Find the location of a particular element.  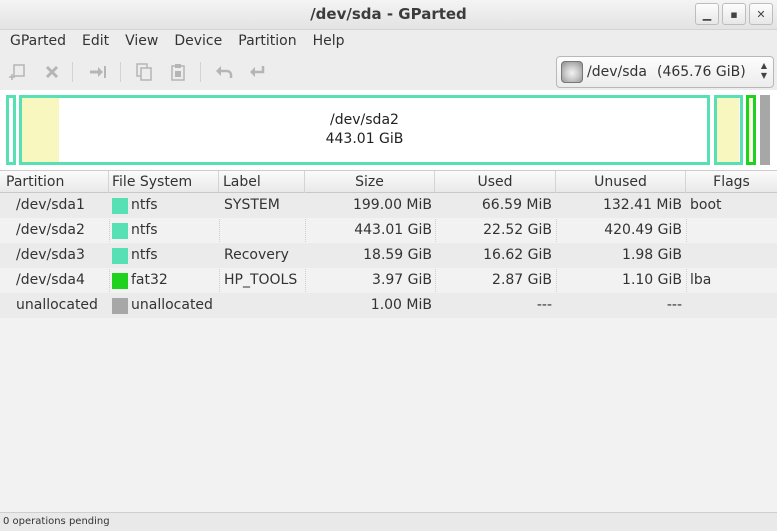

column-header-used: Used is located at coordinates (495, 182).